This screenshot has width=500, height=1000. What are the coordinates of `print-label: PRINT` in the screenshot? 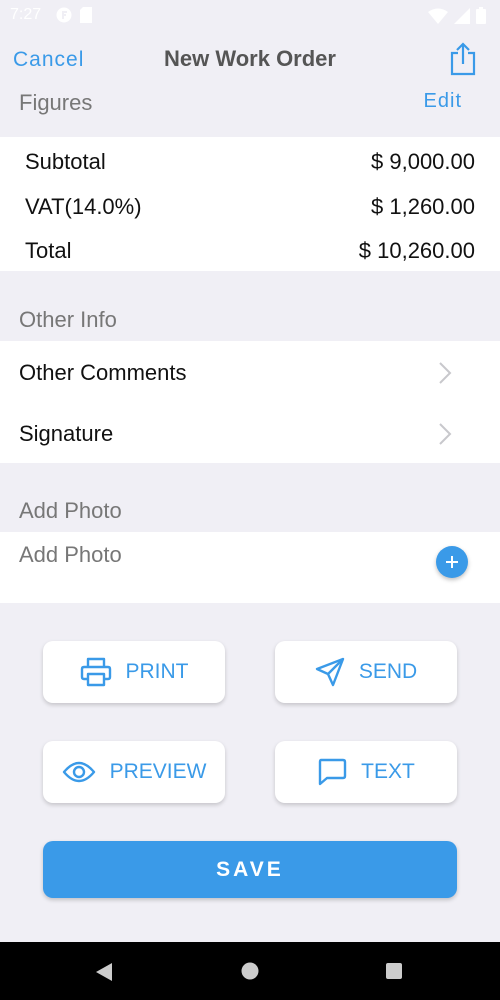 It's located at (157, 671).